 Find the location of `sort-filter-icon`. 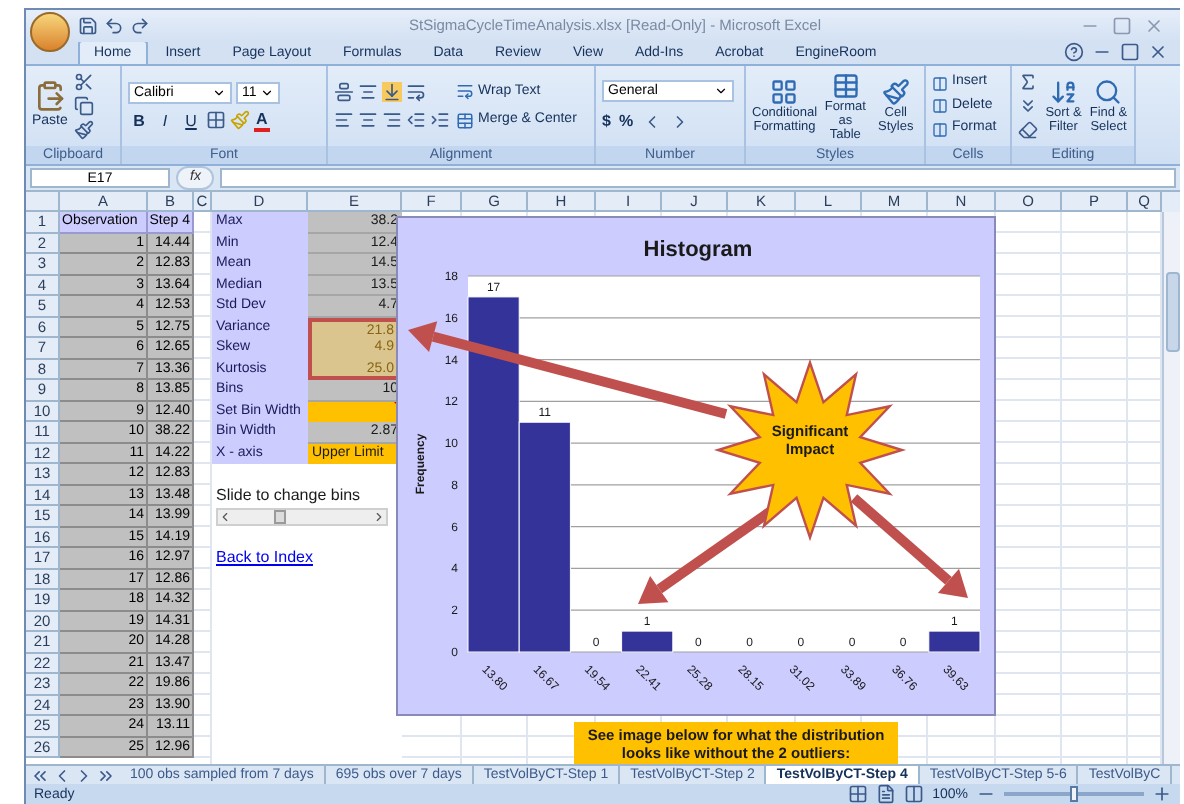

sort-filter-icon is located at coordinates (1063, 92).